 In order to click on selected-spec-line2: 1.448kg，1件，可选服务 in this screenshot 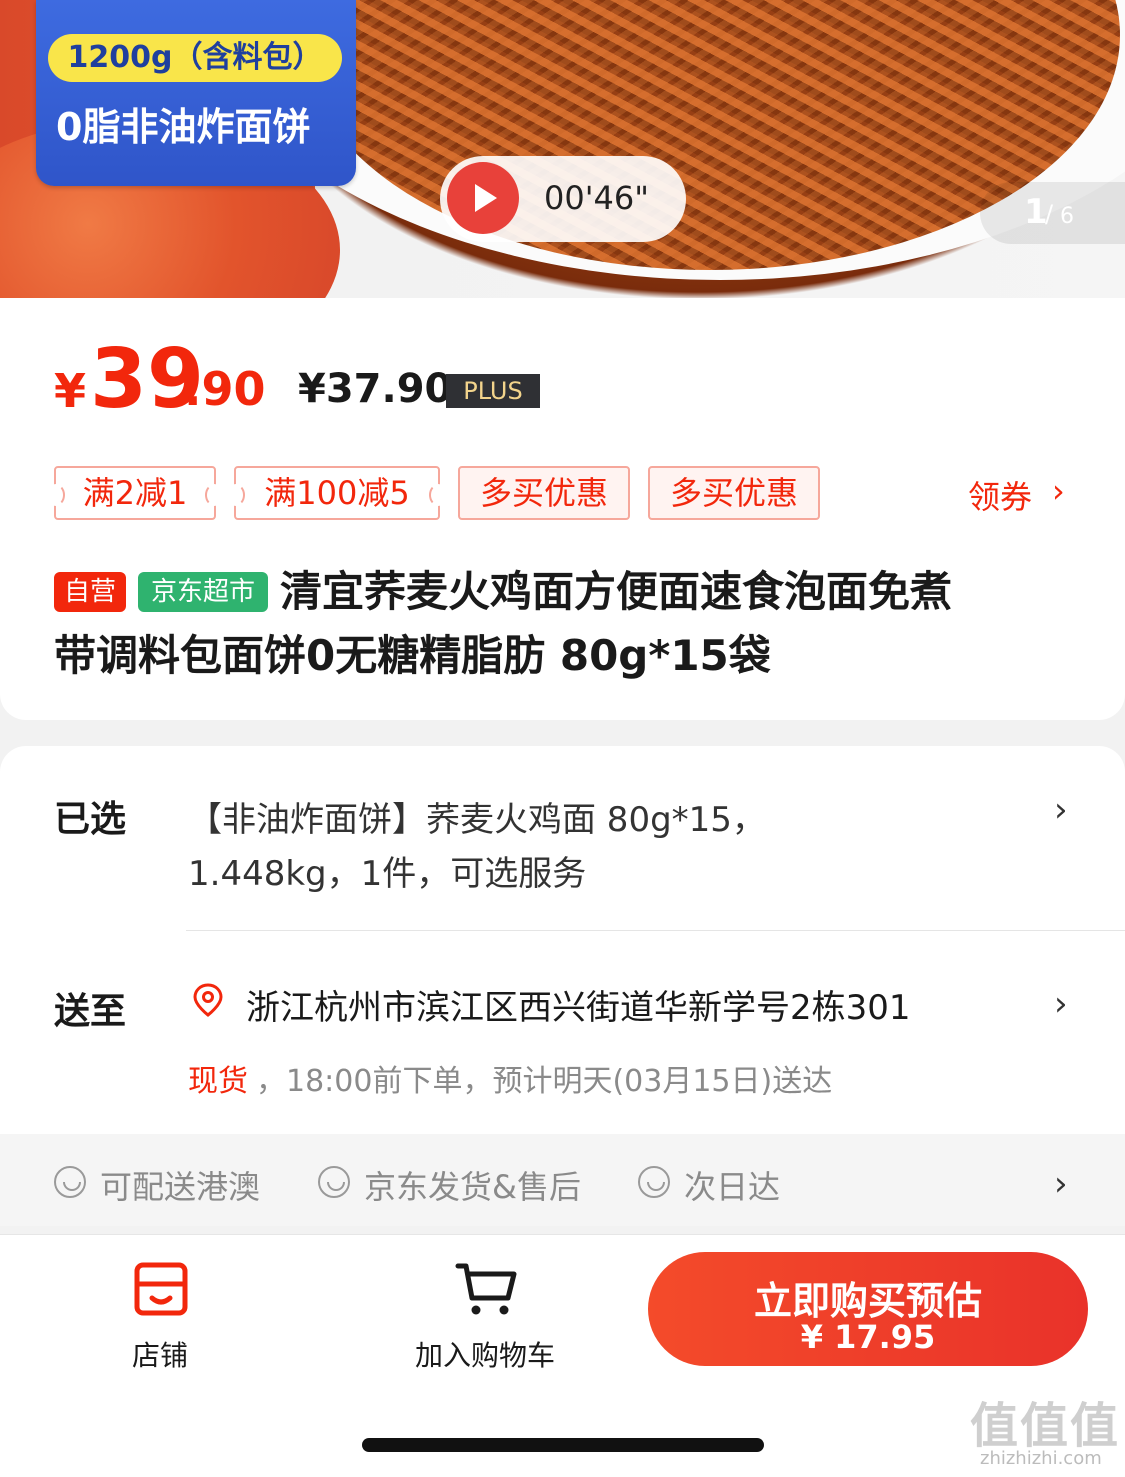, I will do `click(387, 870)`.